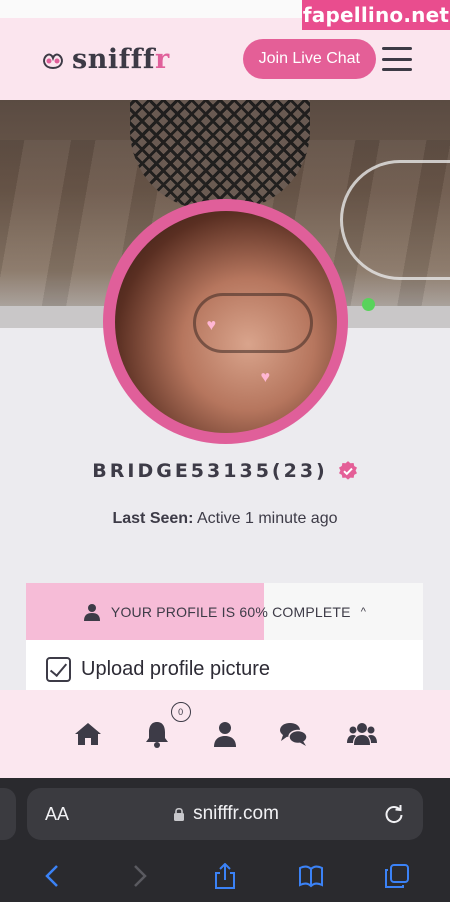 The width and height of the screenshot is (450, 902). I want to click on reload-icon, so click(394, 814).